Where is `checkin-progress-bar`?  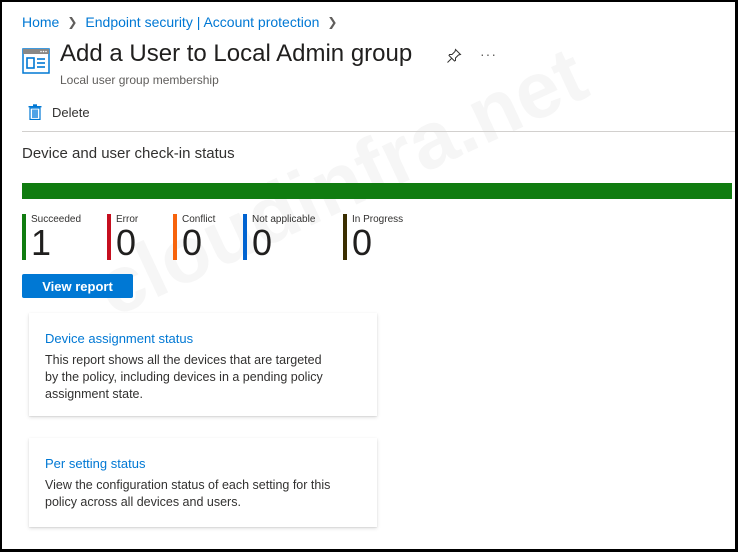 checkin-progress-bar is located at coordinates (377, 191).